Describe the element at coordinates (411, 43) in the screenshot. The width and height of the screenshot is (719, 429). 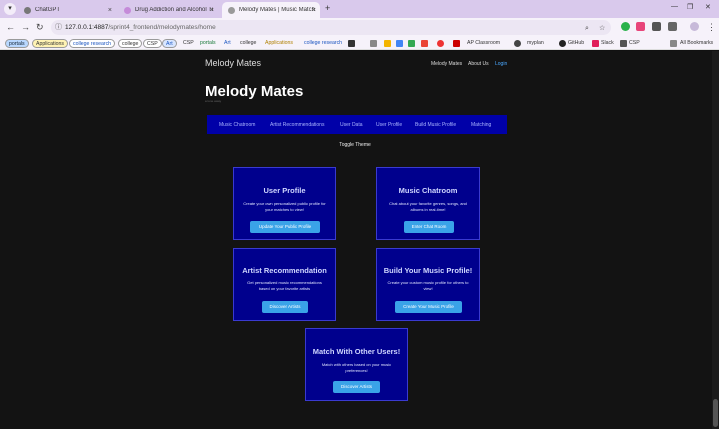
I see `sheets-icon` at that location.